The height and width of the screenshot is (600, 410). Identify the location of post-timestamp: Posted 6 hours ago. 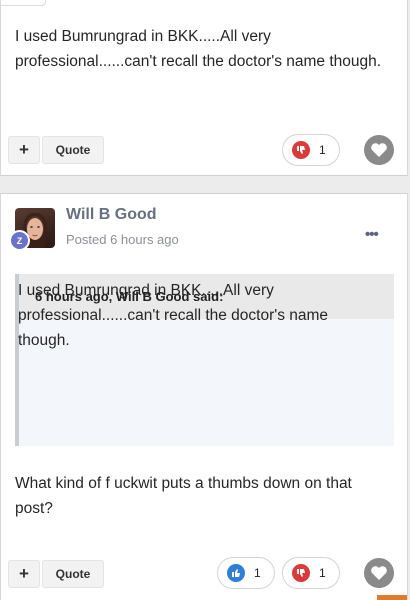
(122, 239).